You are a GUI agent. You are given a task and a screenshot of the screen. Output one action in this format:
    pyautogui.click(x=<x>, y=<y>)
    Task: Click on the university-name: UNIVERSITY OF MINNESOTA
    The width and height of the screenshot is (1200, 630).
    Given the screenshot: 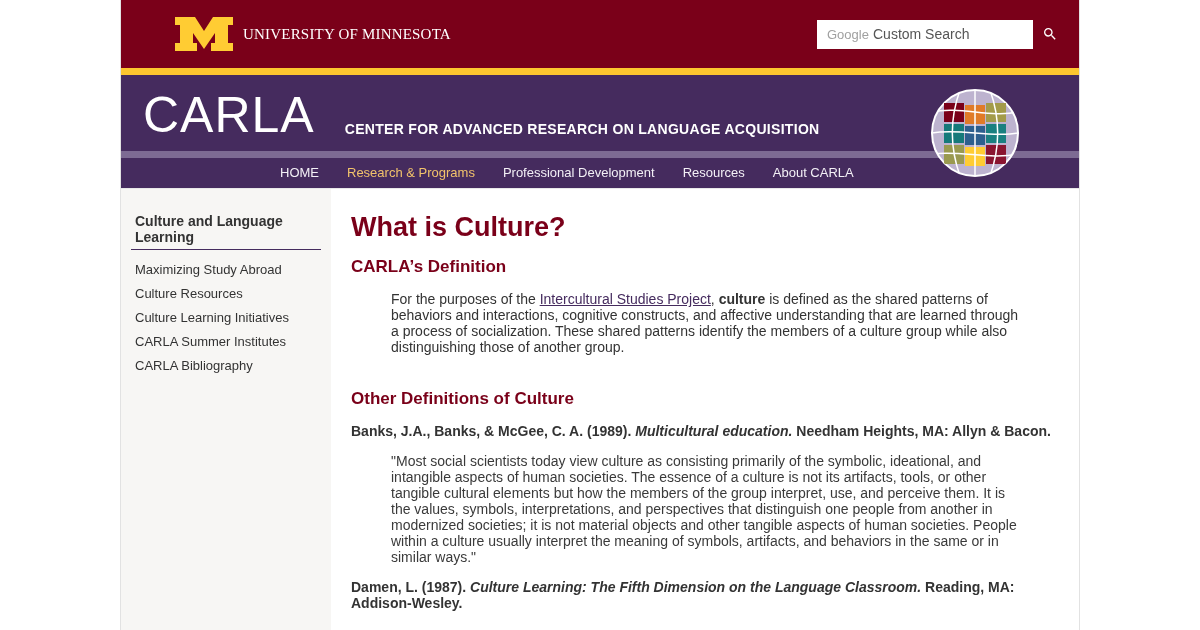 What is the action you would take?
    pyautogui.click(x=347, y=34)
    